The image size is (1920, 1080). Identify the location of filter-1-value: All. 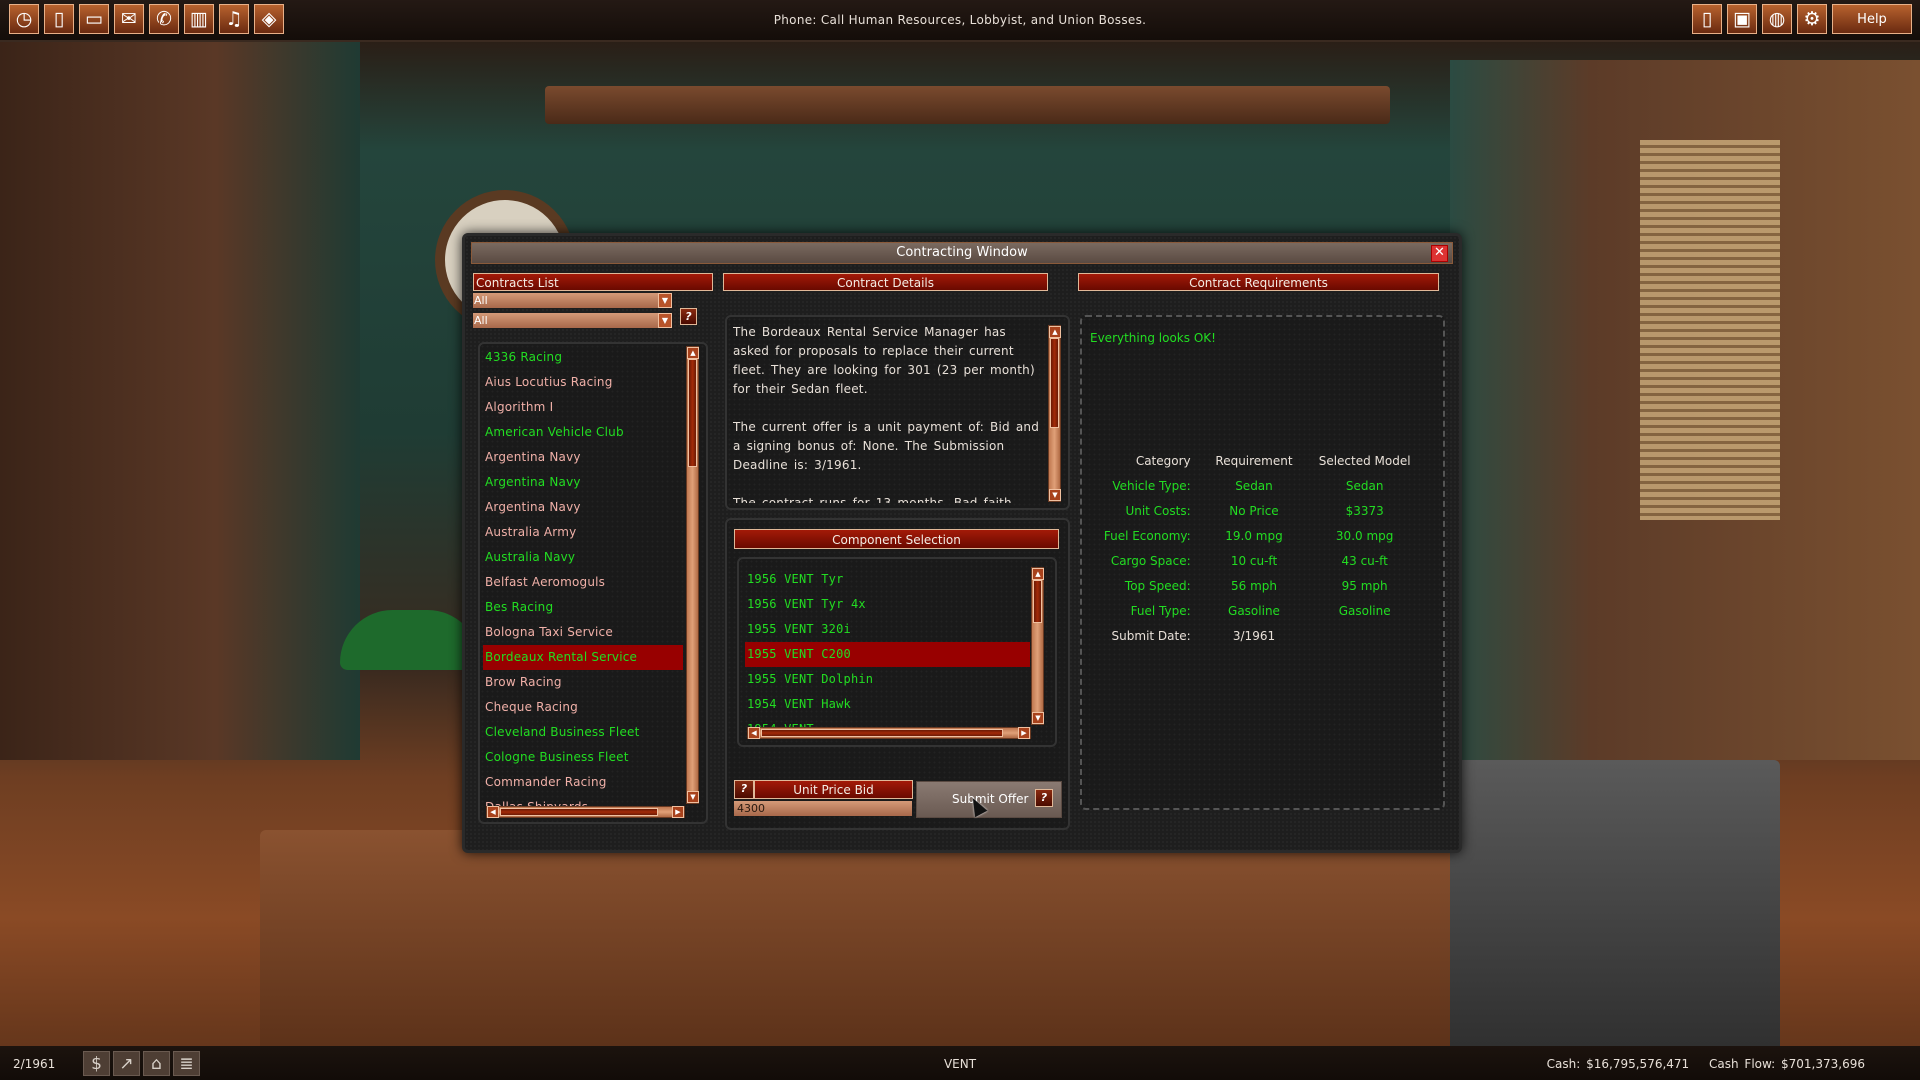
(481, 300).